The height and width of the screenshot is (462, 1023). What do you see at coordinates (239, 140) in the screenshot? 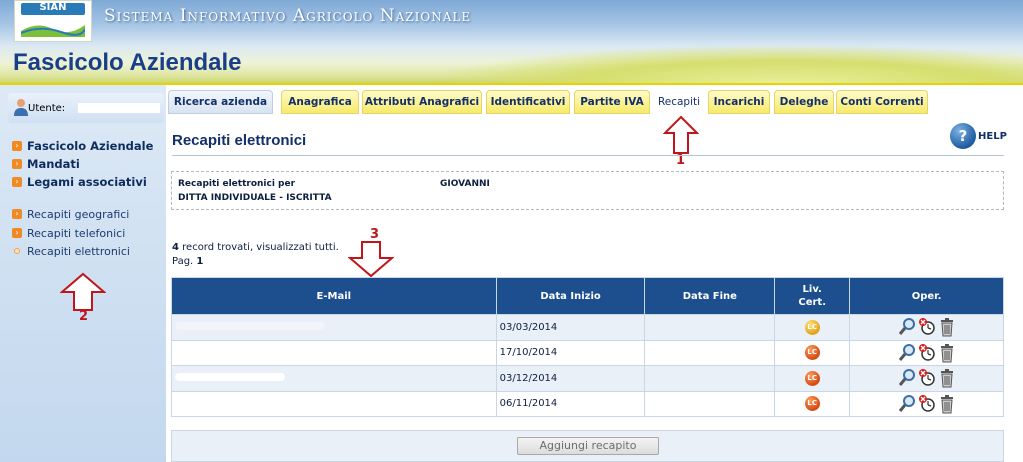
I see `page-title: Recapiti elettronici` at bounding box center [239, 140].